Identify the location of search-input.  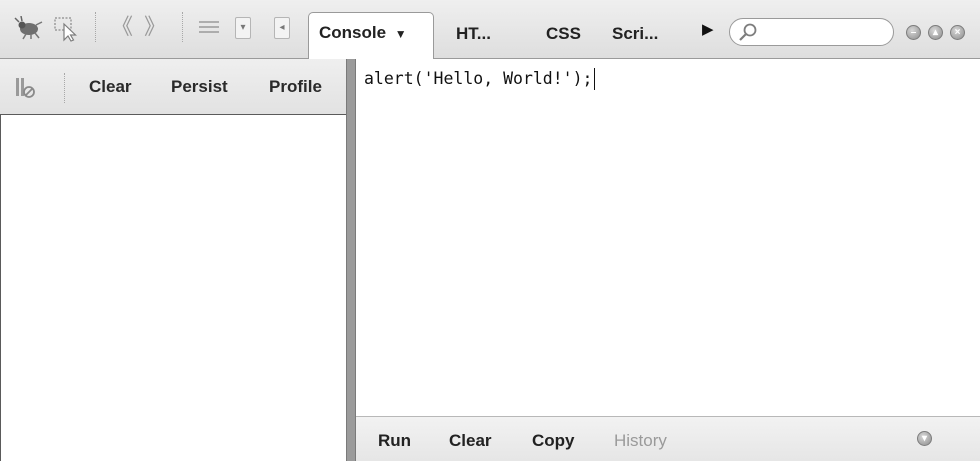
(811, 32).